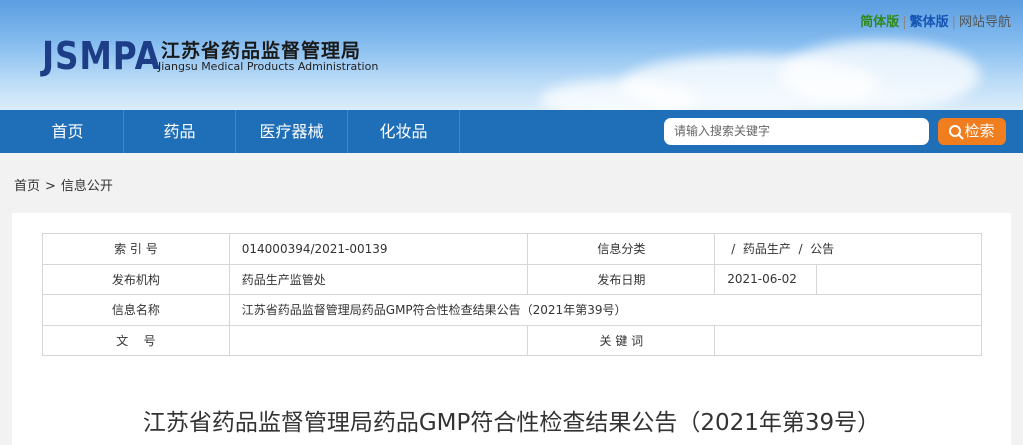 The height and width of the screenshot is (445, 1023). Describe the element at coordinates (621, 279) in the screenshot. I see `publish-date-label: 发布日期` at that location.